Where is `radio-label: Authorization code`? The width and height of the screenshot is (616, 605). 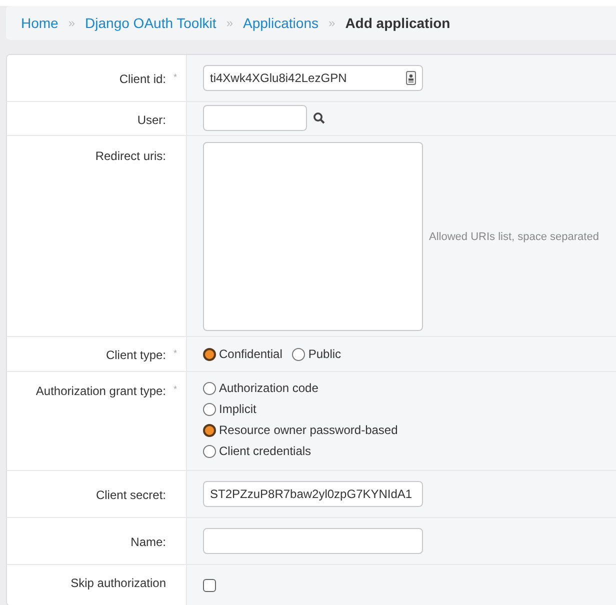
radio-label: Authorization code is located at coordinates (268, 388).